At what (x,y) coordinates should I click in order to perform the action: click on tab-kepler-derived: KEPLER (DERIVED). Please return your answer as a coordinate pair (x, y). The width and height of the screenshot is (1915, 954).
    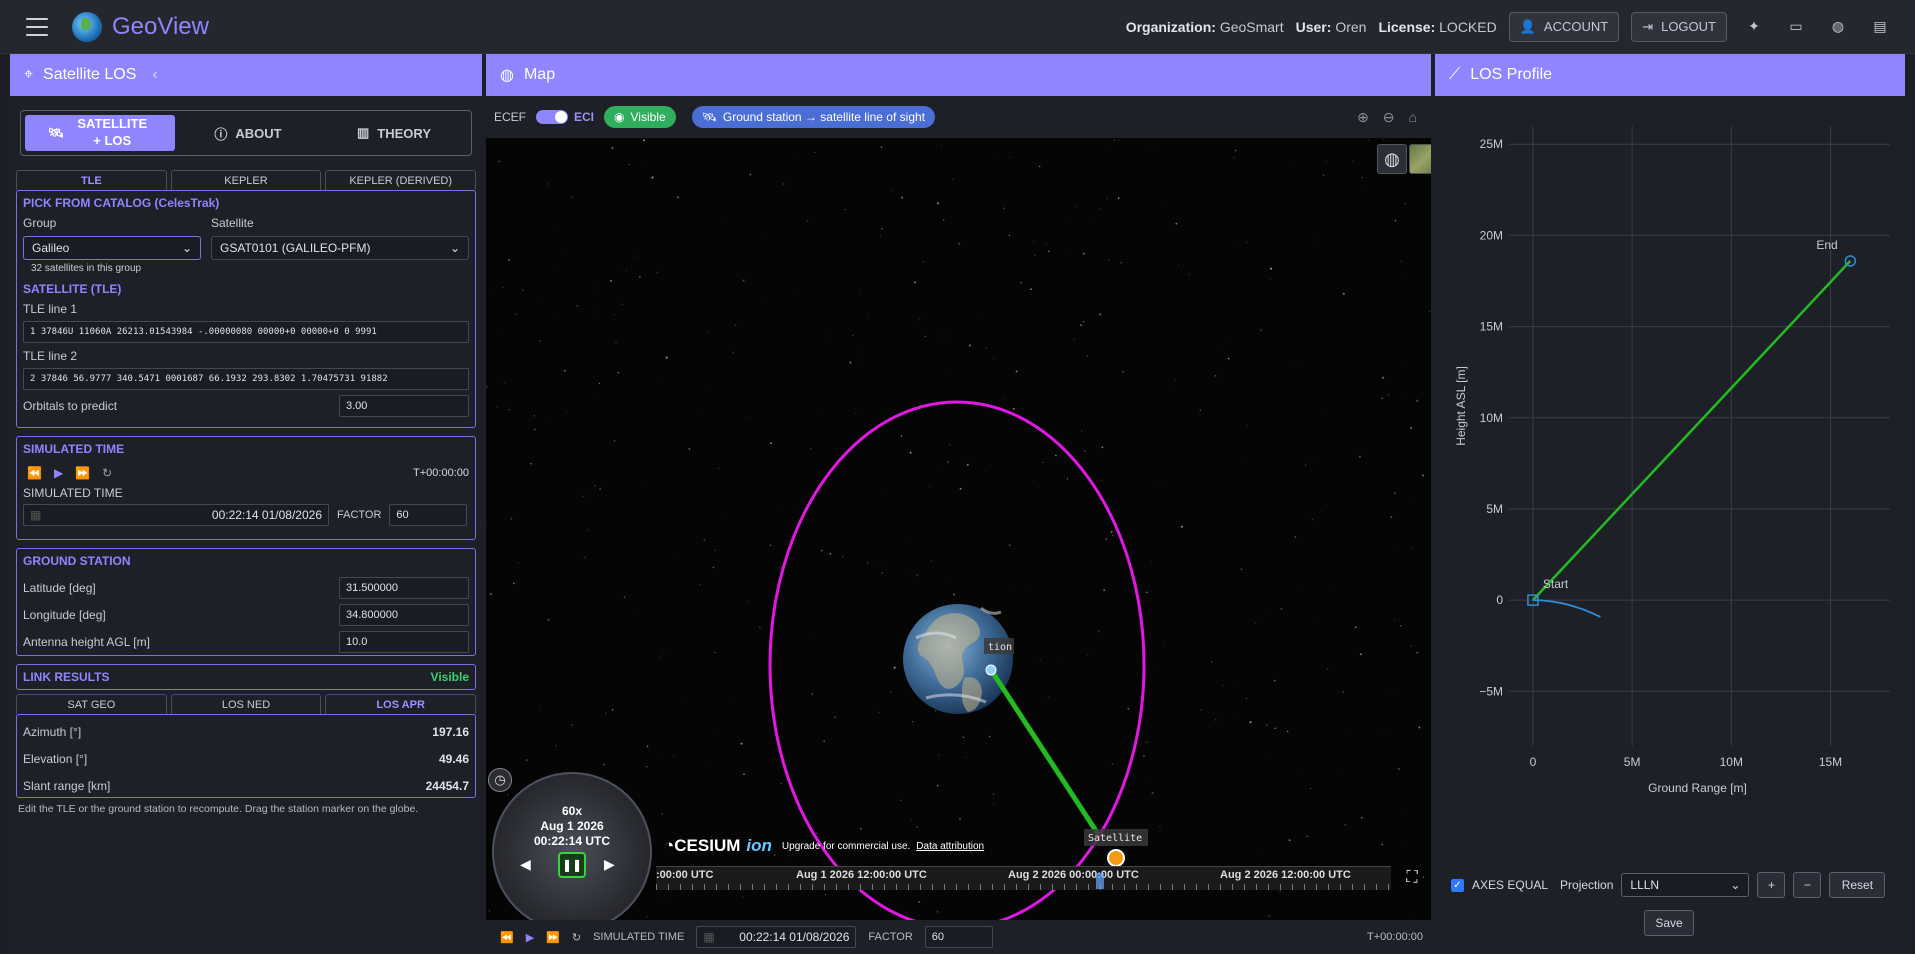
    Looking at the image, I should click on (401, 180).